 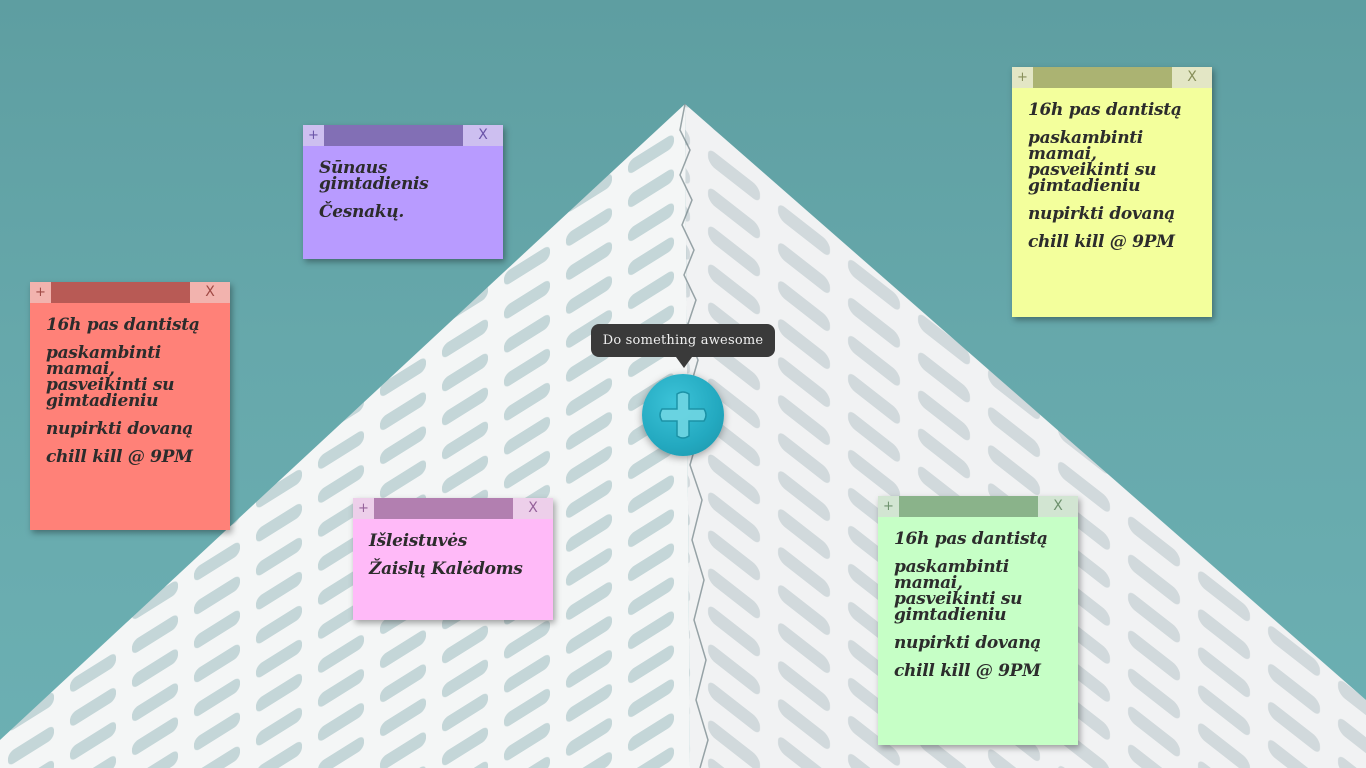 What do you see at coordinates (418, 541) in the screenshot?
I see `note-text: Išleistuvės` at bounding box center [418, 541].